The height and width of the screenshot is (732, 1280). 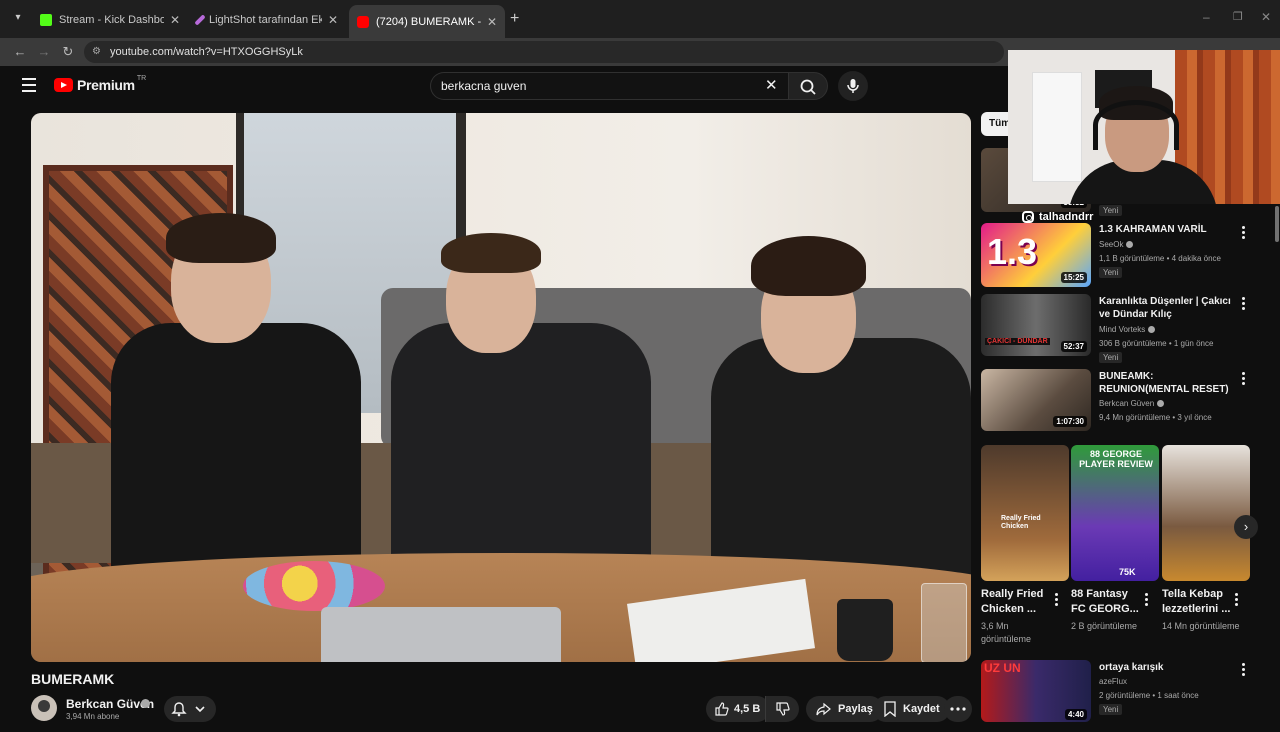 What do you see at coordinates (1113, 681) in the screenshot?
I see `channel-name: azeFlux` at bounding box center [1113, 681].